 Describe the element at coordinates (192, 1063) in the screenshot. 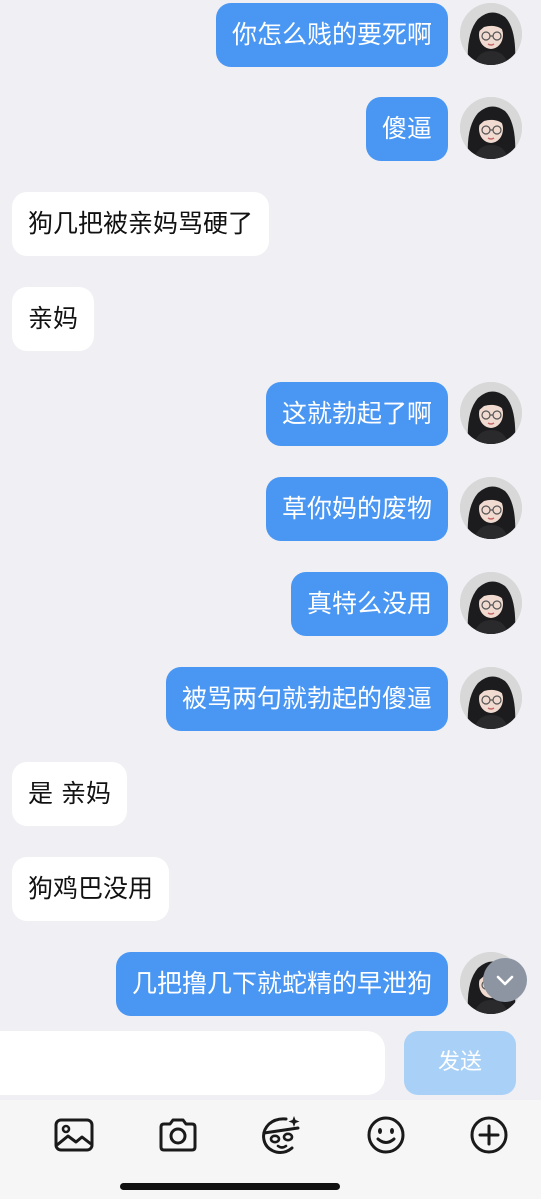

I see `message-input` at that location.